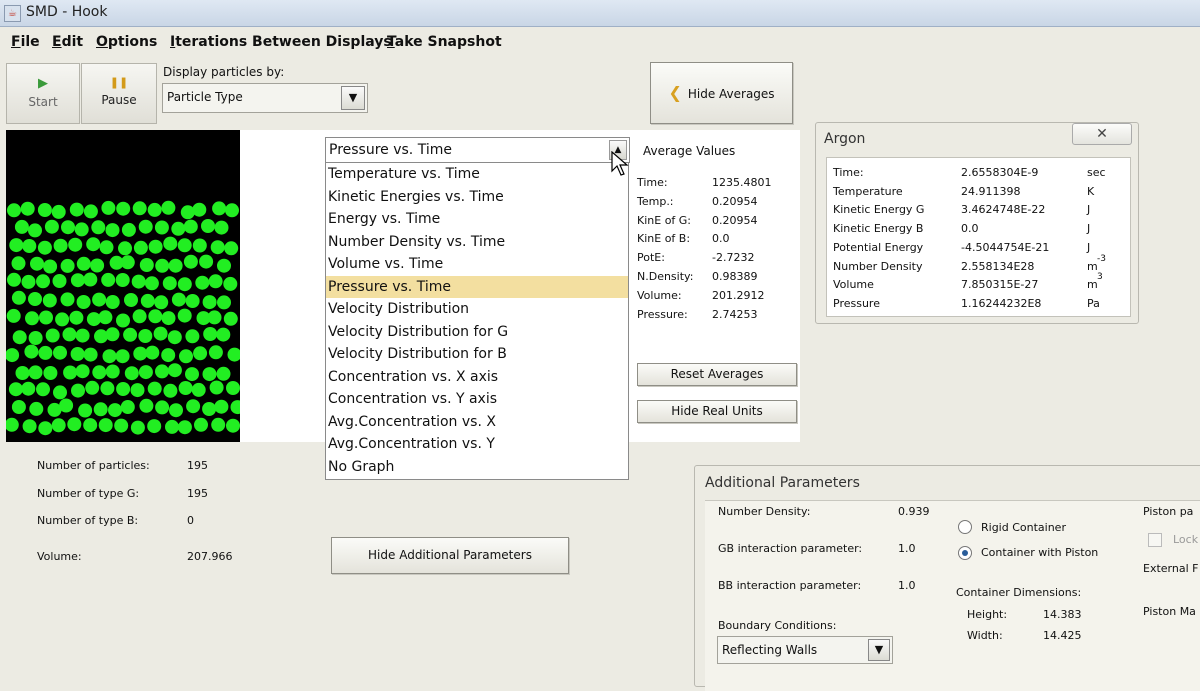  What do you see at coordinates (477, 444) in the screenshot?
I see `graph-option: Avg.Concentration vs. Y` at bounding box center [477, 444].